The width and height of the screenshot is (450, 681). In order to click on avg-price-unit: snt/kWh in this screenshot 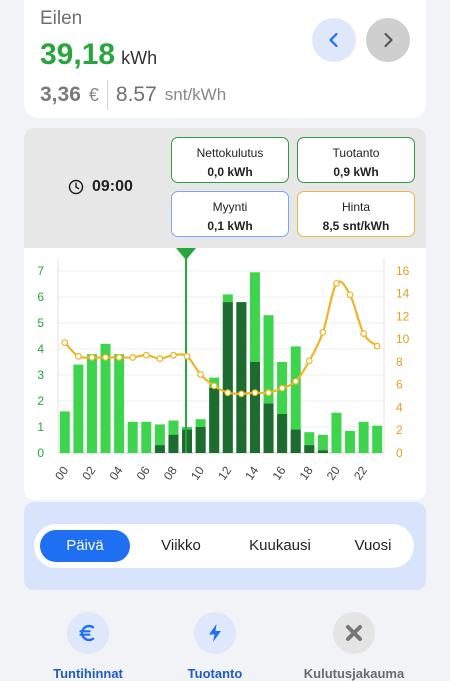, I will do `click(195, 94)`.